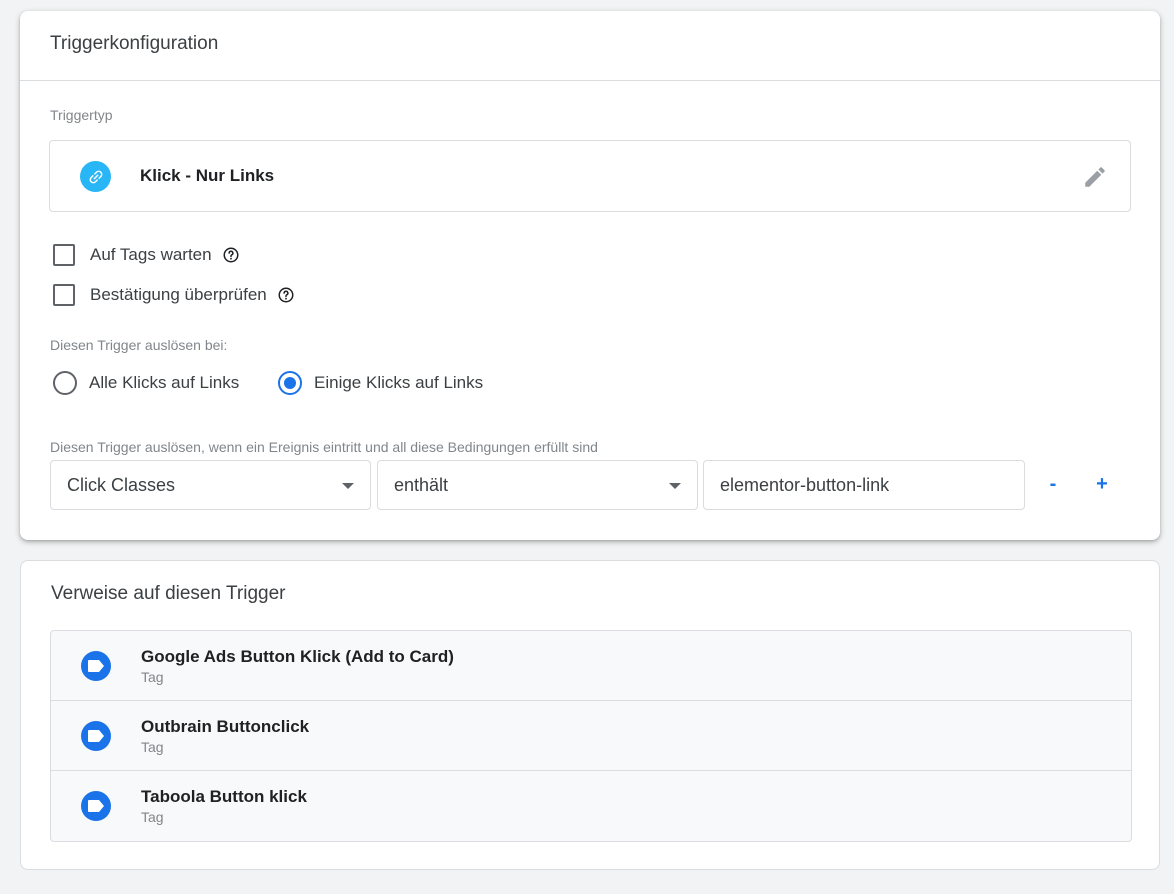 The image size is (1174, 894). I want to click on remove-condition-button: -, so click(1053, 484).